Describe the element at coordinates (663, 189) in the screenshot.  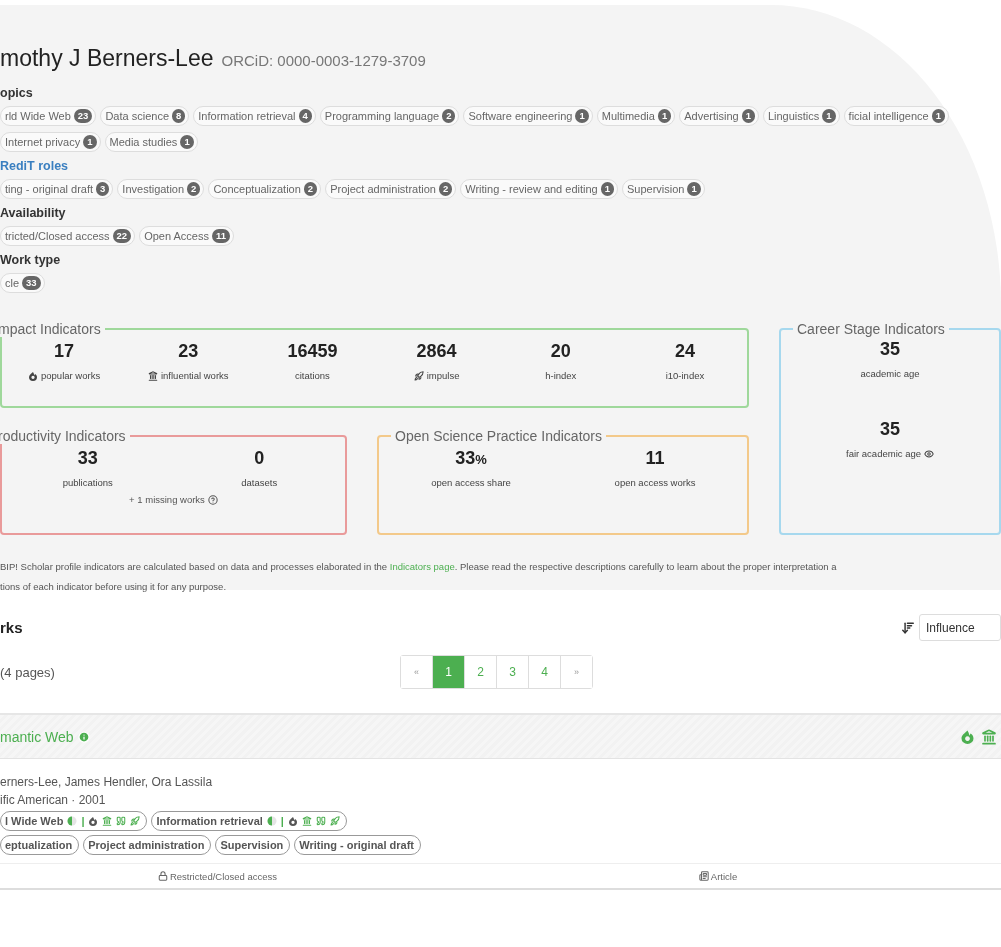
I see `filter-chip: Supervision 1` at that location.